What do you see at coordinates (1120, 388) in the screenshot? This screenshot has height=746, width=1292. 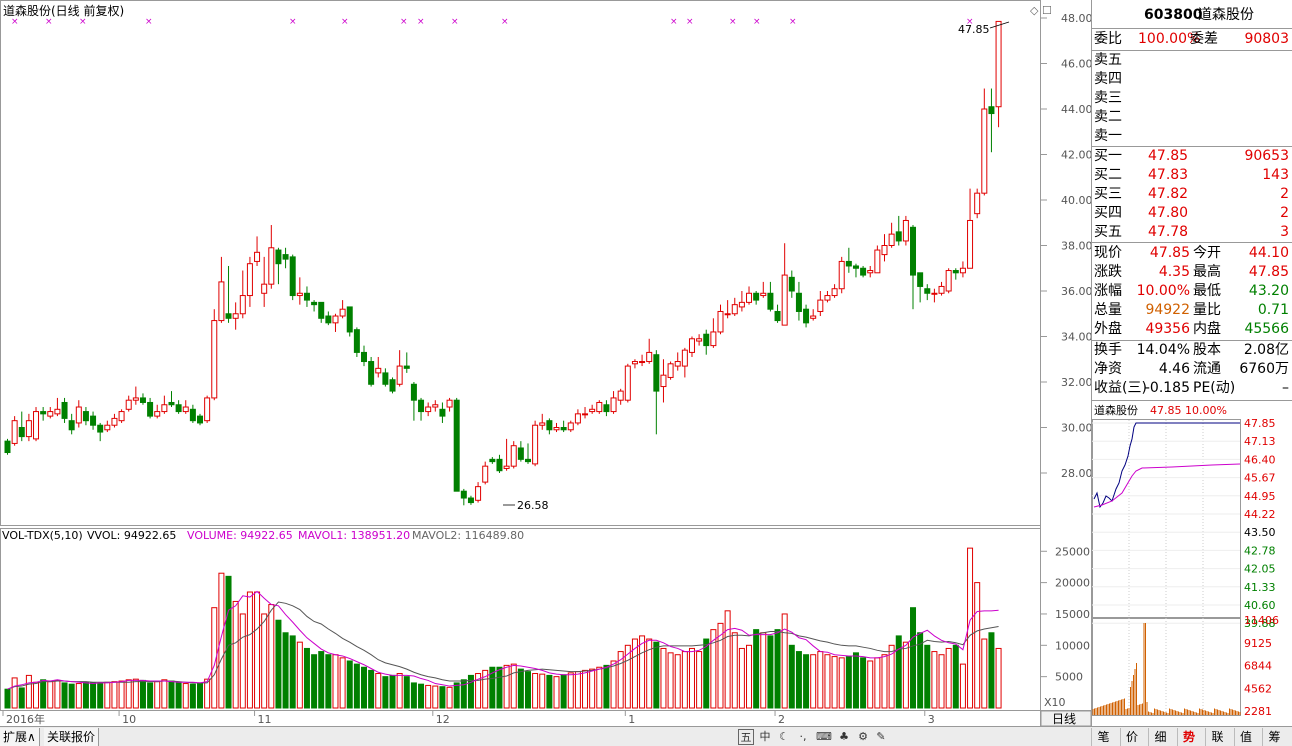 I see `stat-label: 收益(三)` at bounding box center [1120, 388].